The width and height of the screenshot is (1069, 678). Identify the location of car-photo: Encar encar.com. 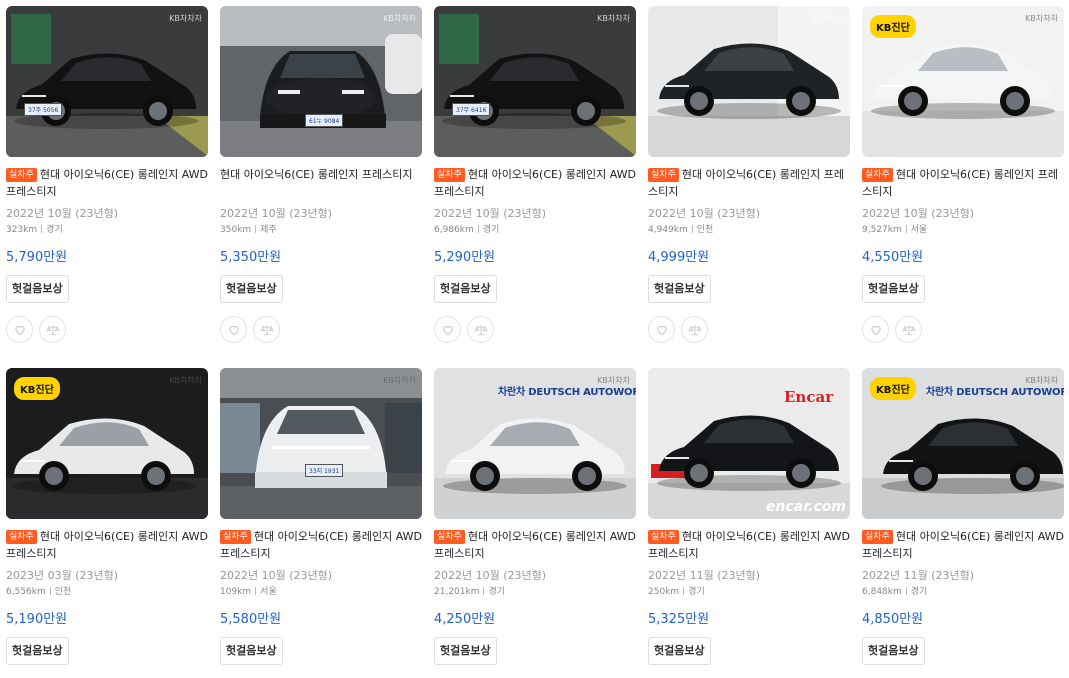
(749, 443).